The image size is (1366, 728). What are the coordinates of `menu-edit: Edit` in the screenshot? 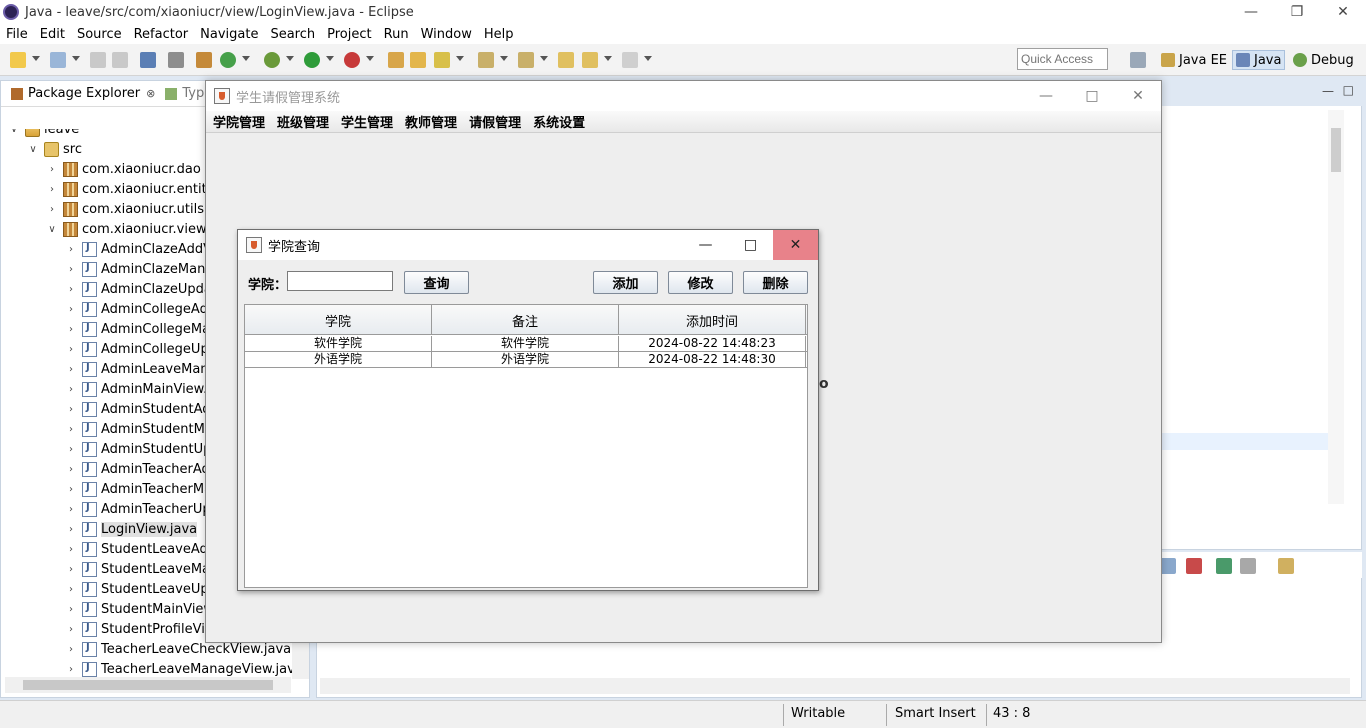 It's located at (52, 34).